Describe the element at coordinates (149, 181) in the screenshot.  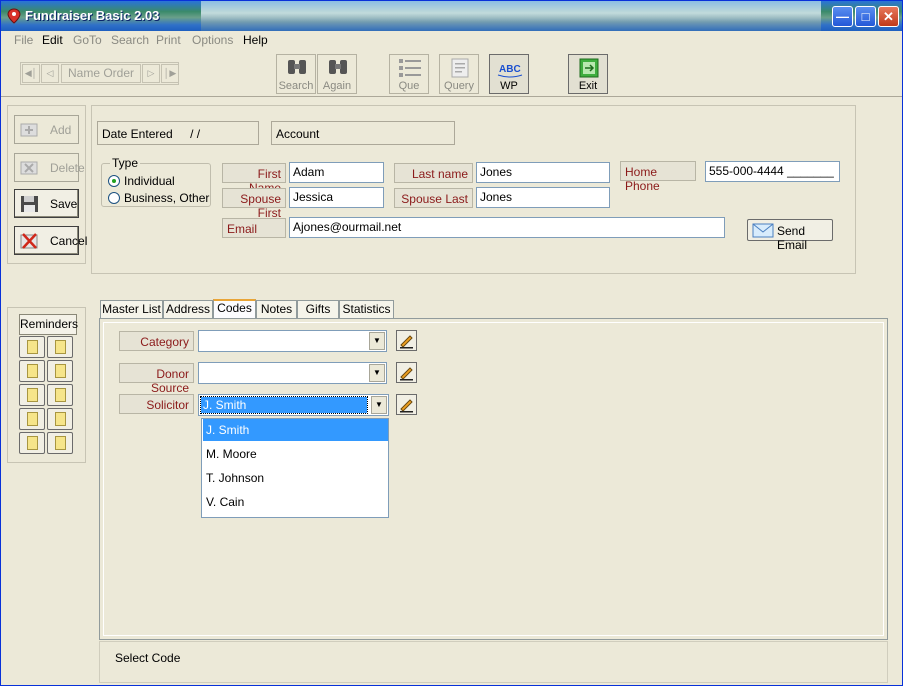
I see `type-individual-label: Individual` at that location.